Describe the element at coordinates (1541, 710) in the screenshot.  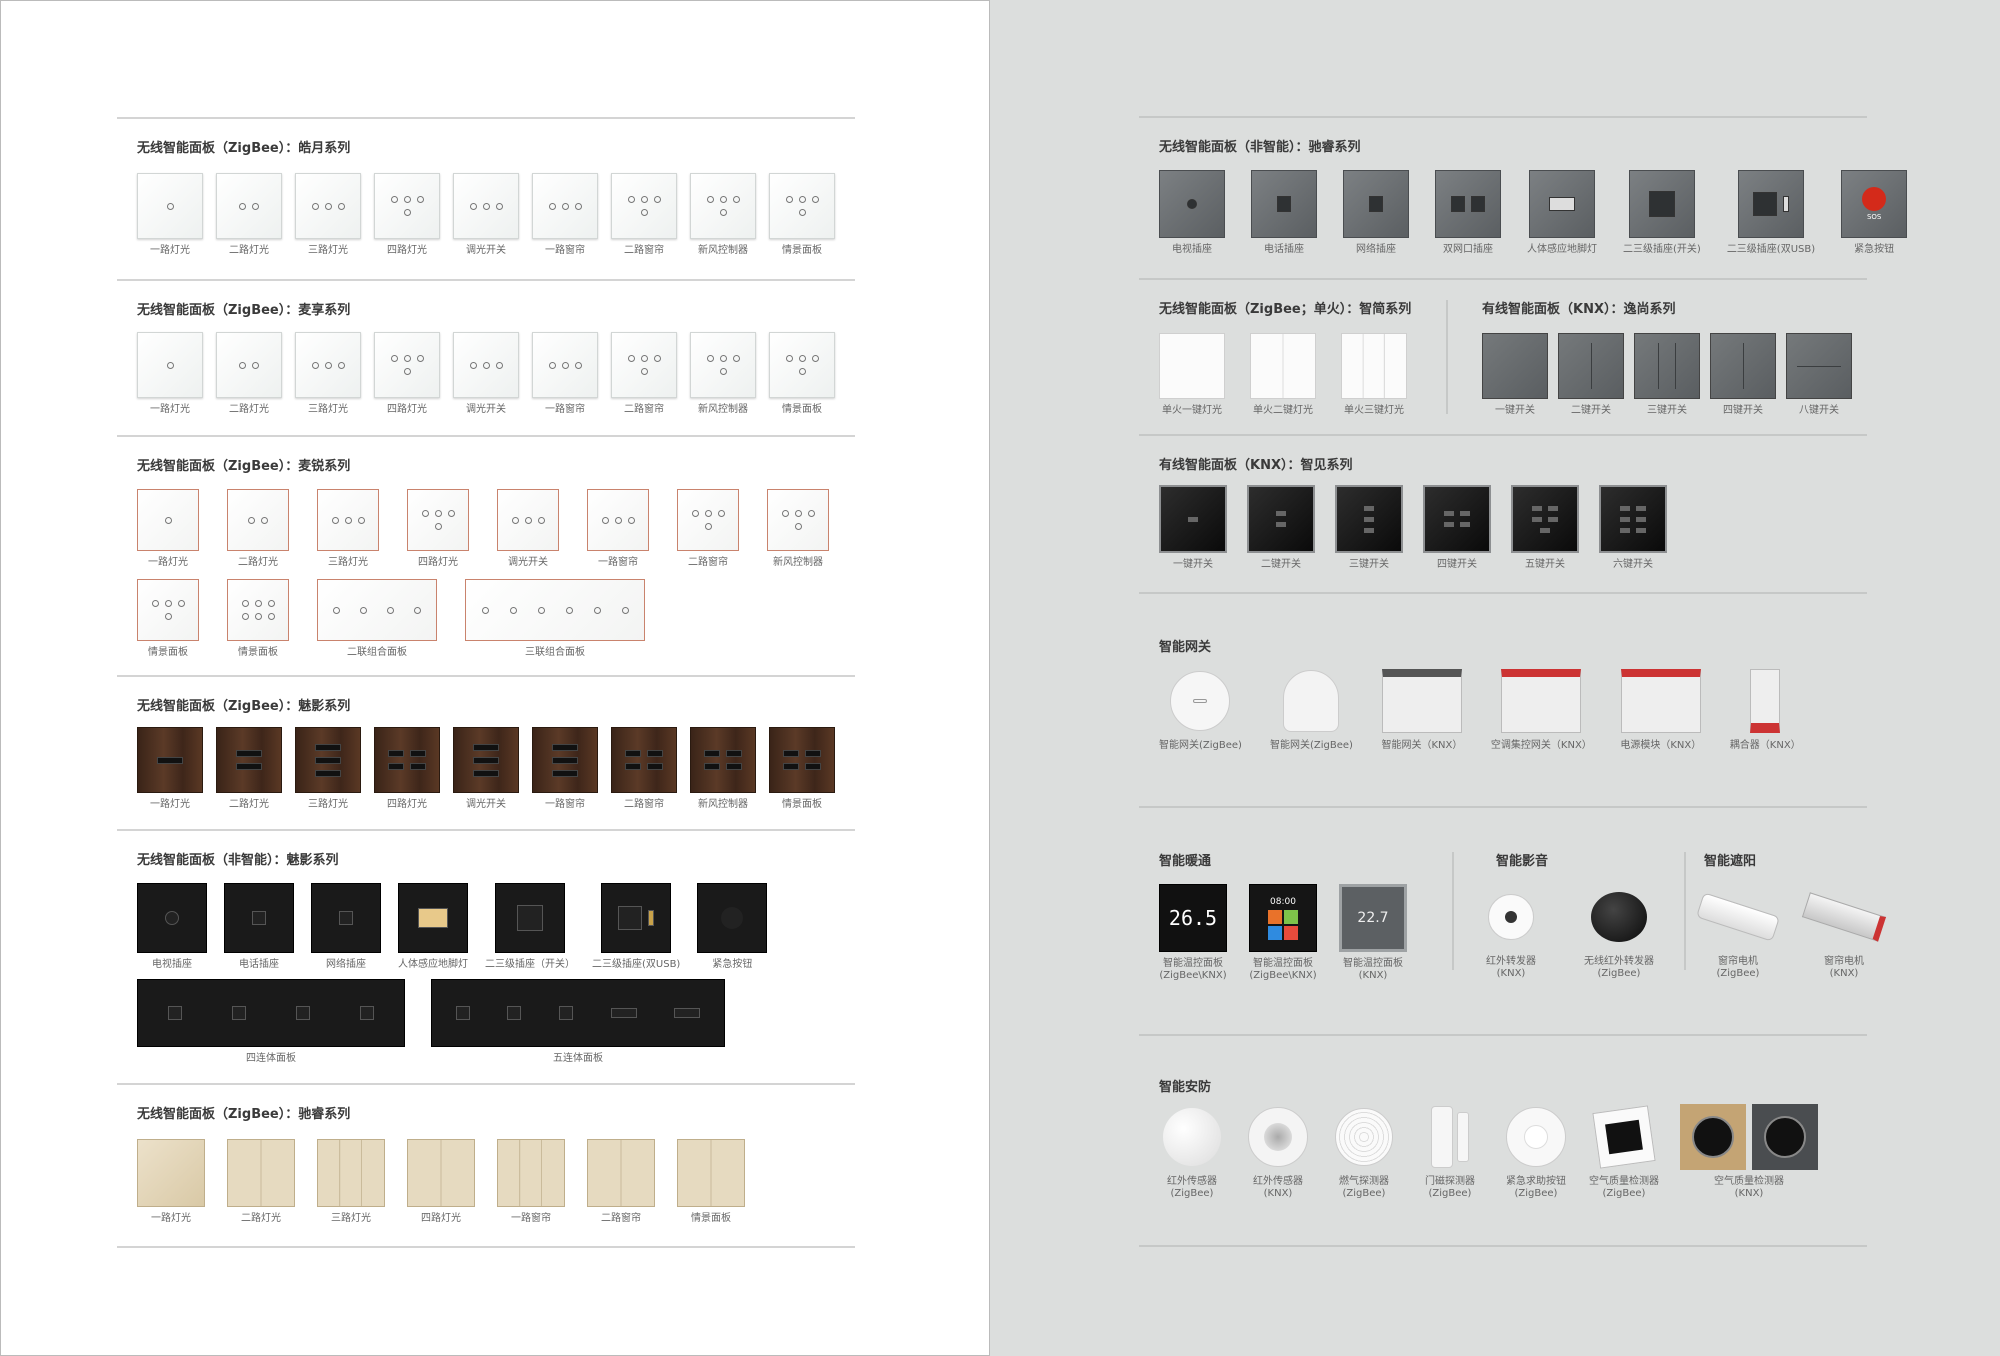
I see `product: 空调集控网关（KNX）` at that location.